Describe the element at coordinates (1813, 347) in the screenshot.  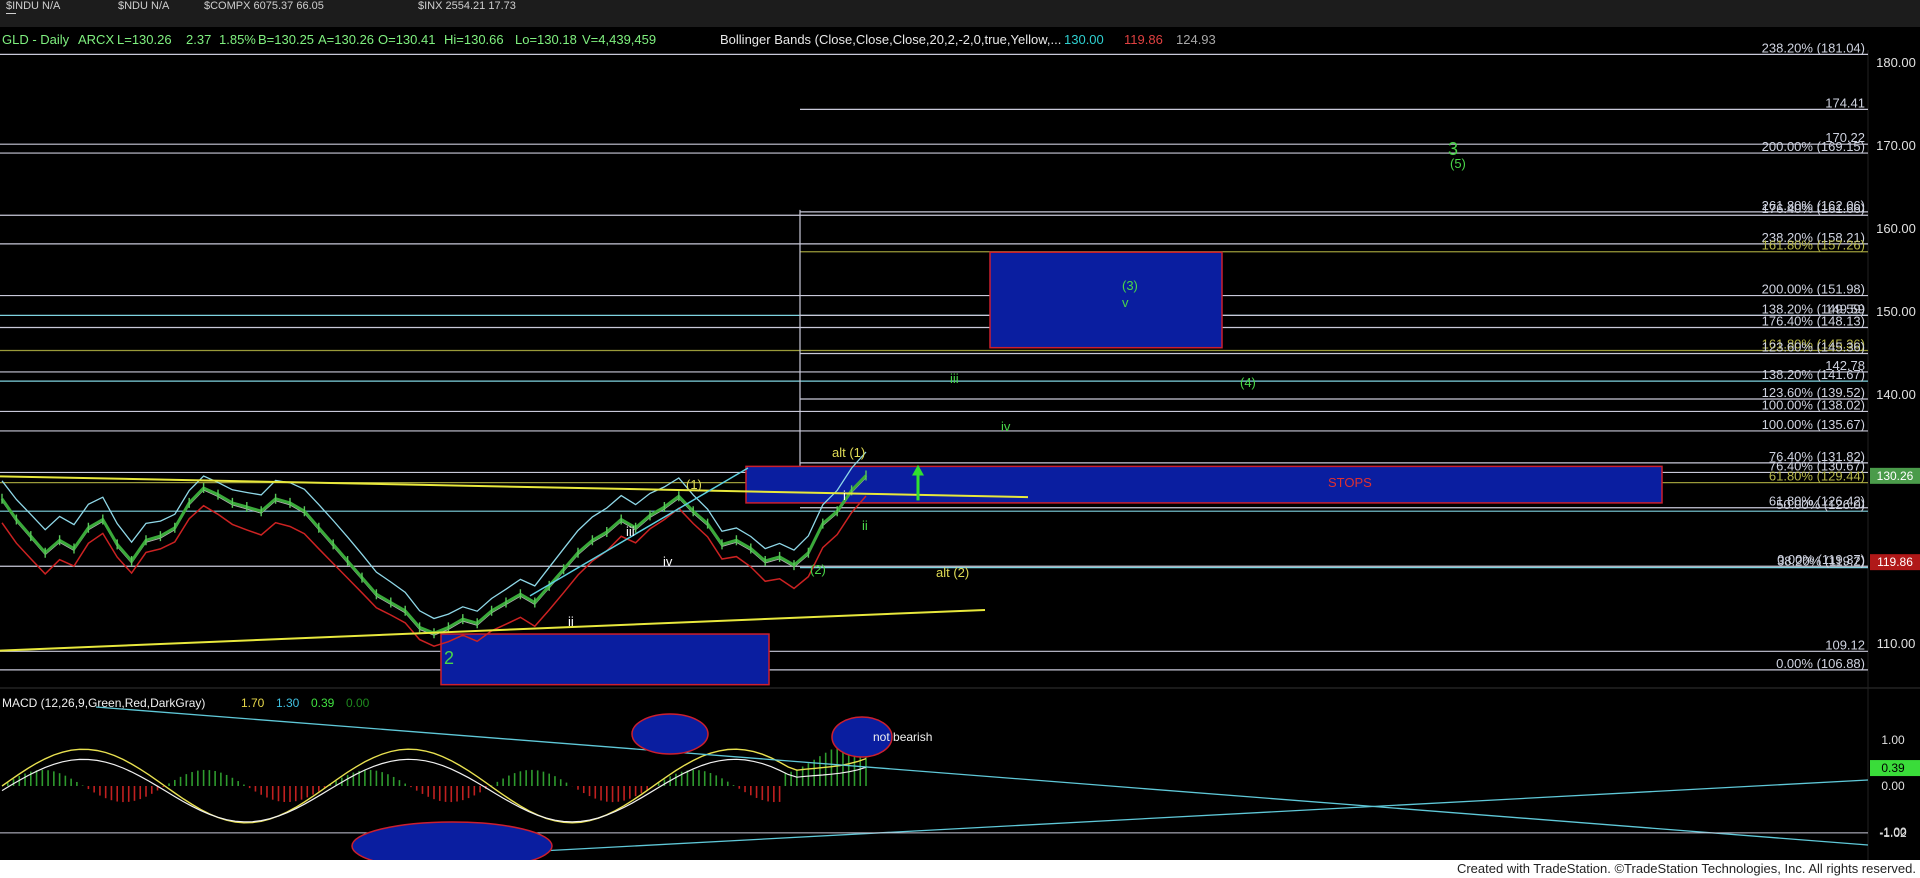
I see `fib-label: 123.60% (145.36)` at that location.